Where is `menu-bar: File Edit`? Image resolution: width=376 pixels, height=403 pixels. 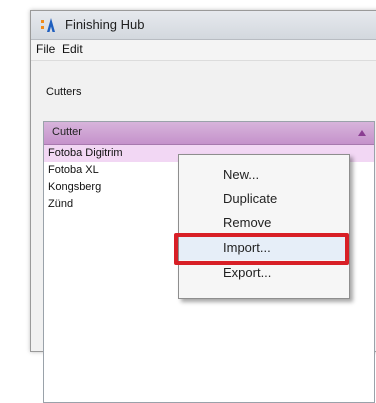
menu-bar: File Edit is located at coordinates (203, 50).